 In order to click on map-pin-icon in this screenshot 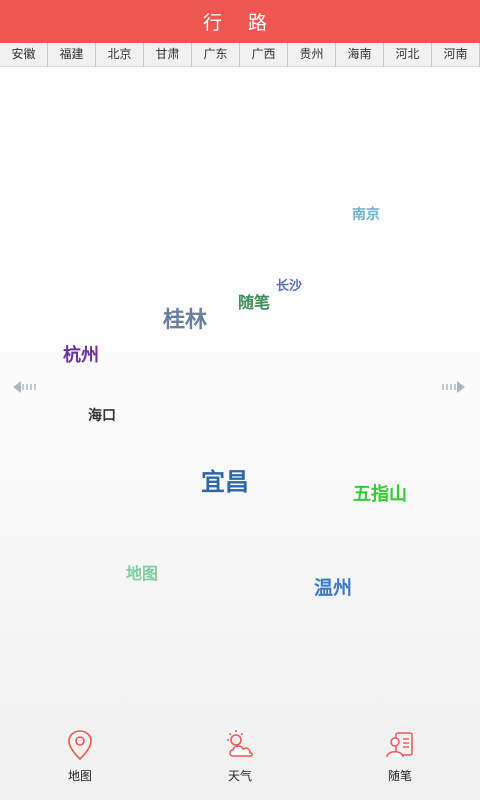, I will do `click(80, 744)`.